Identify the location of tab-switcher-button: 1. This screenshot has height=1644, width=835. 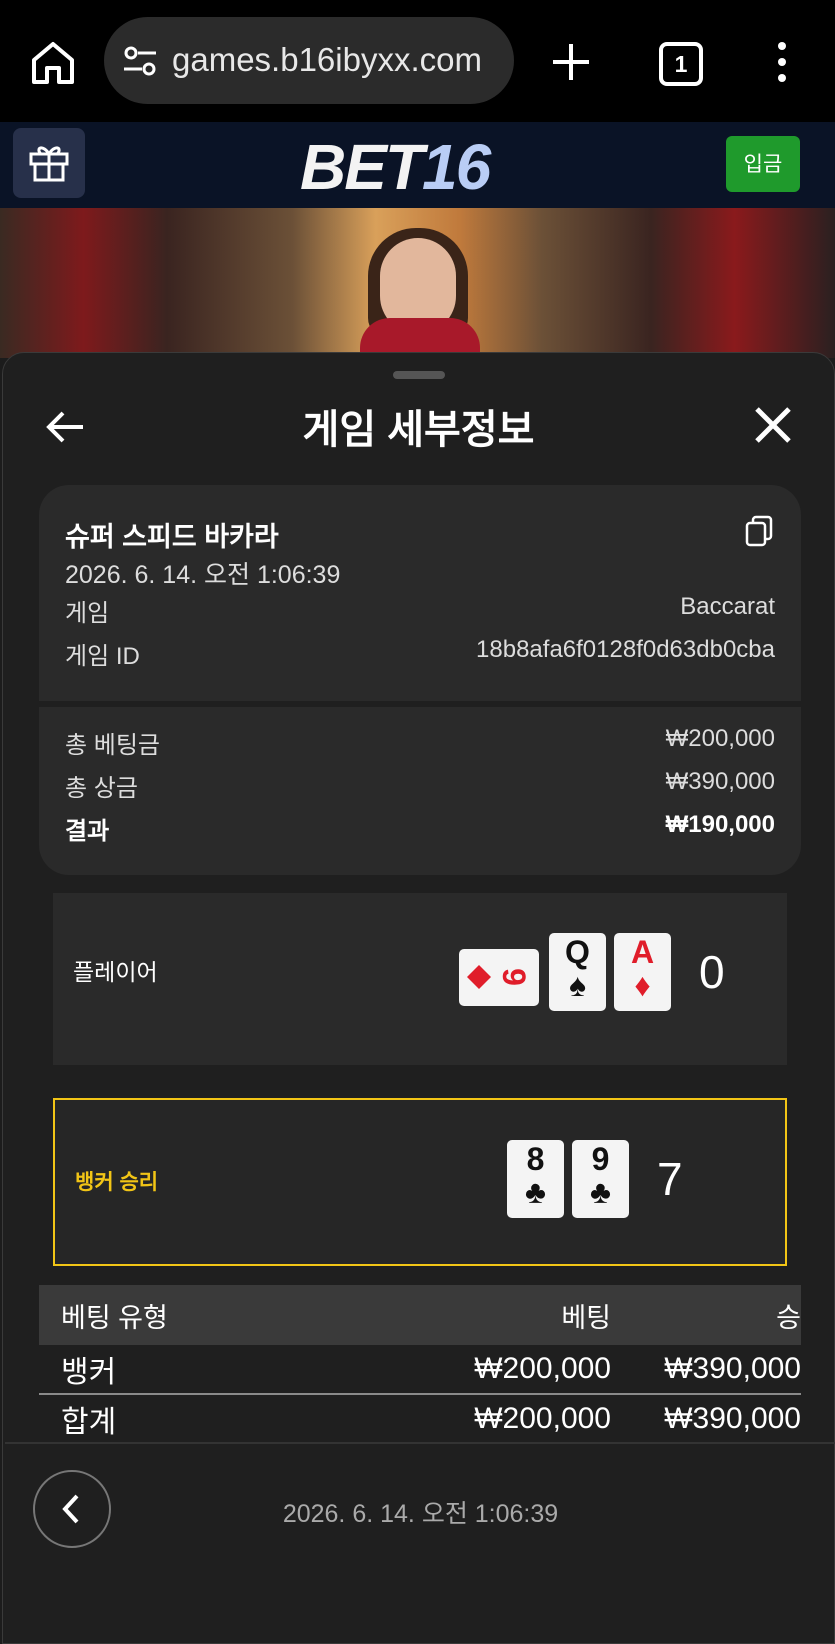
(681, 64).